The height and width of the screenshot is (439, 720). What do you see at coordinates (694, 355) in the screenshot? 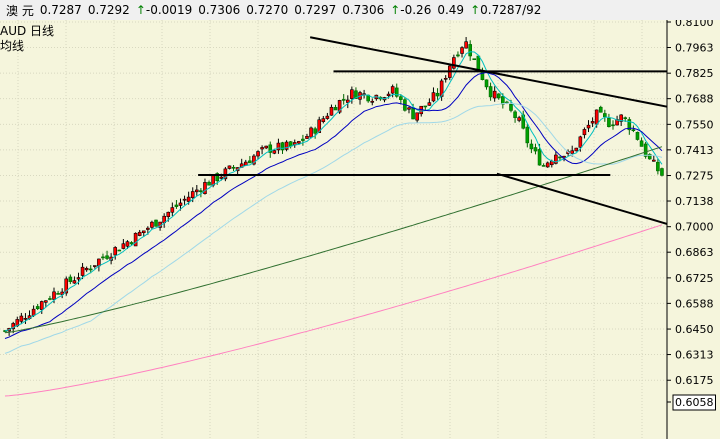
I see `price-tick-label: 0.6313` at bounding box center [694, 355].